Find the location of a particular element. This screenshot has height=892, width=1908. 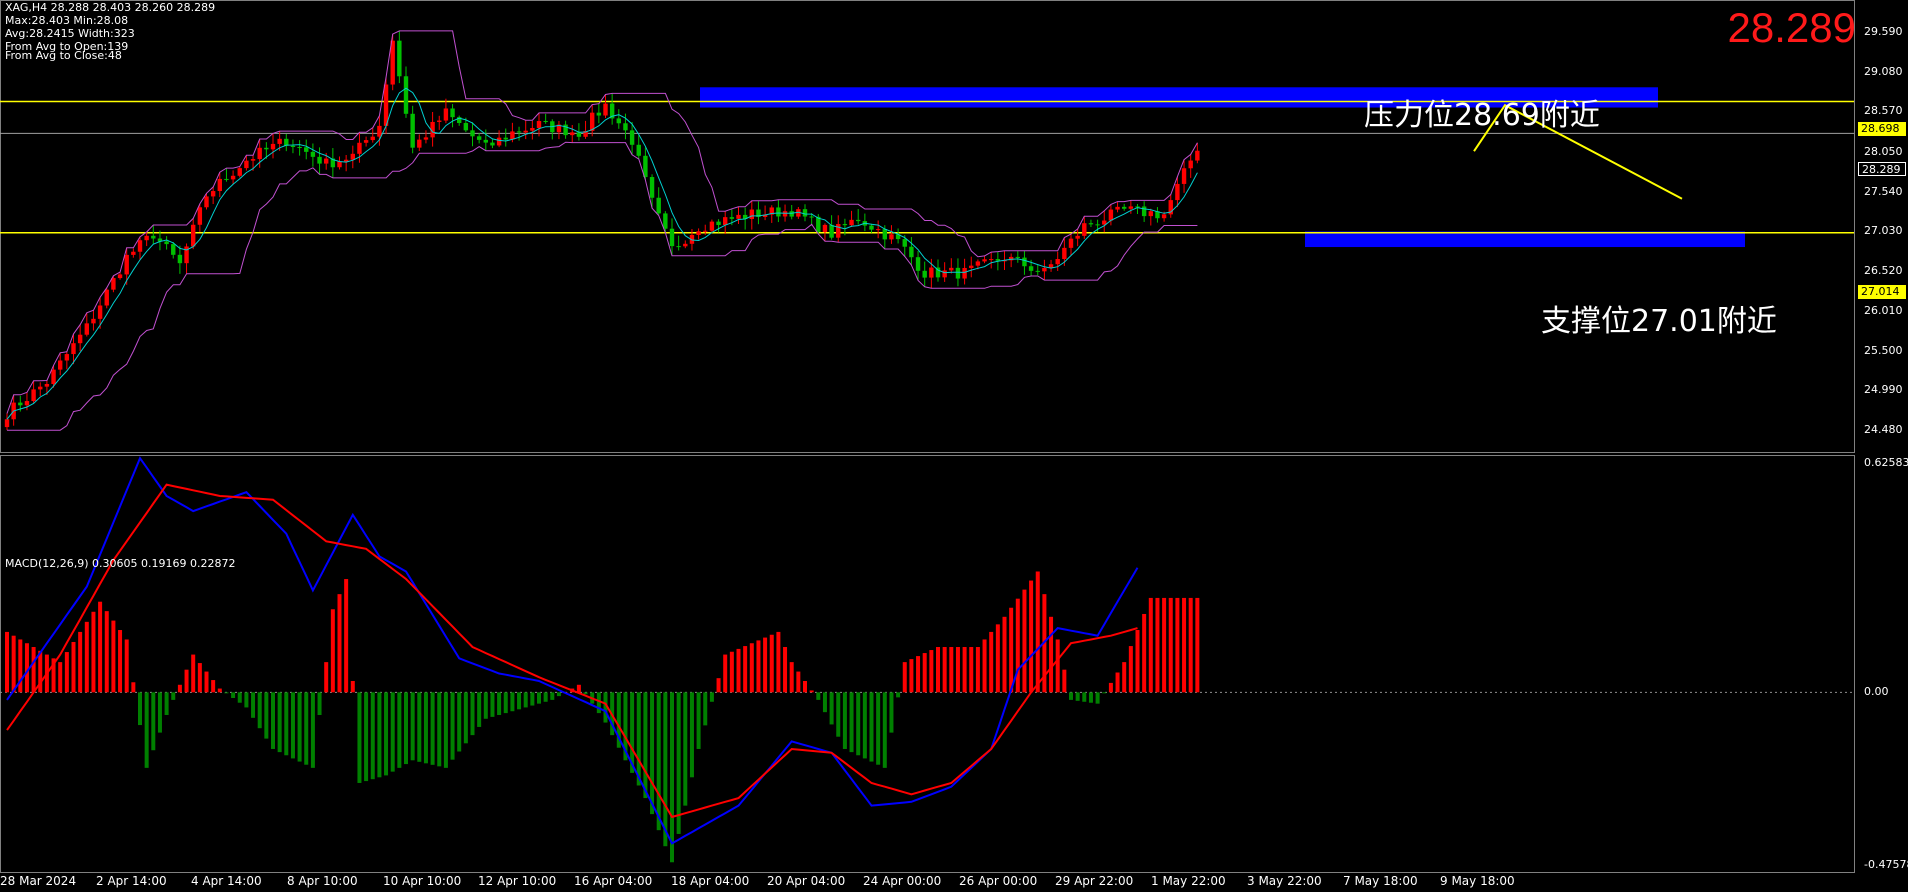

price-axis-label: 29.080 is located at coordinates (1883, 71).